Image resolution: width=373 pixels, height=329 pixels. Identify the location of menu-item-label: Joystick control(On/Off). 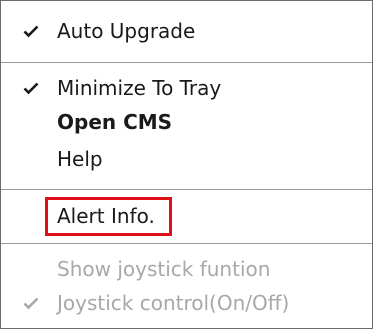
(173, 303).